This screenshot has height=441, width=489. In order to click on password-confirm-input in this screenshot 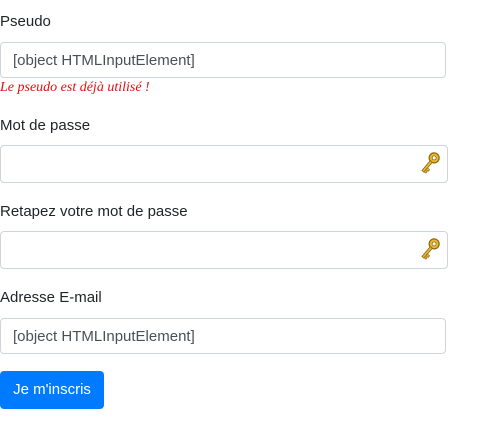, I will do `click(224, 250)`.